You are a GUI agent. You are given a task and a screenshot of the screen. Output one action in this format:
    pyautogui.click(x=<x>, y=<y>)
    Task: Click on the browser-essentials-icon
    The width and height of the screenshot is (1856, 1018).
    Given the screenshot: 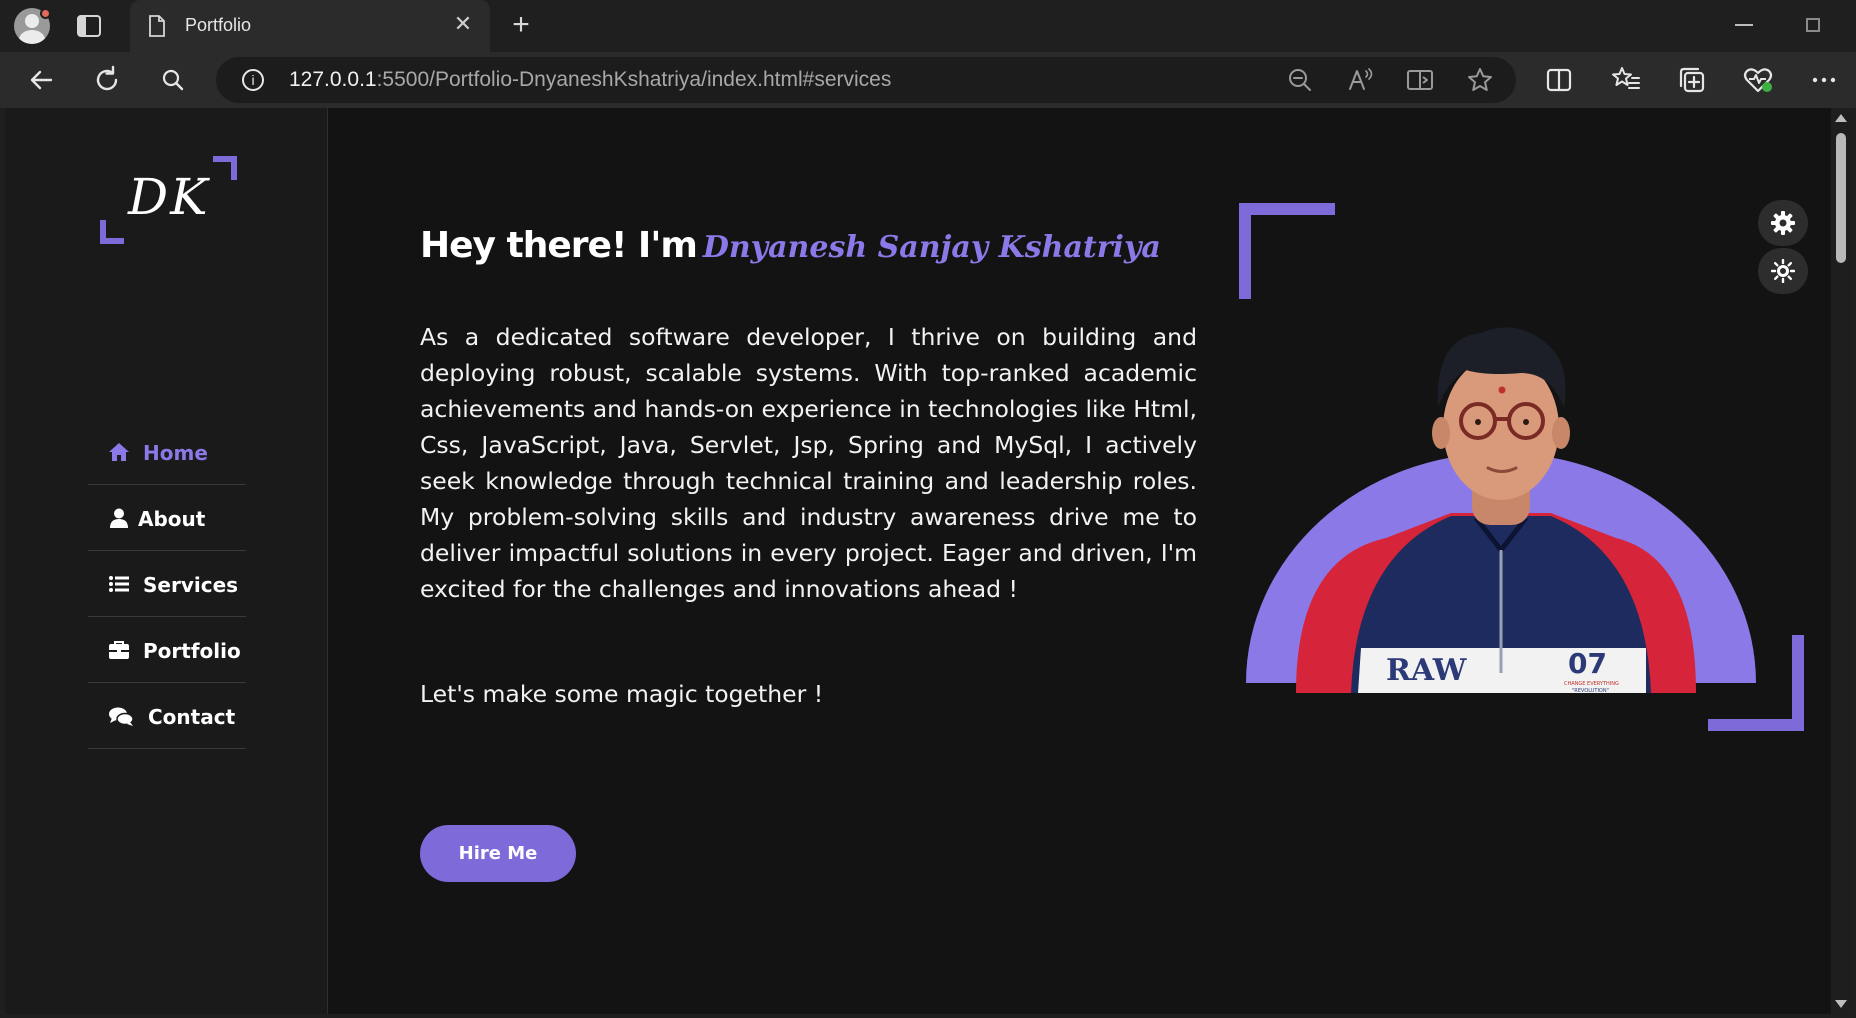 What is the action you would take?
    pyautogui.click(x=1758, y=80)
    